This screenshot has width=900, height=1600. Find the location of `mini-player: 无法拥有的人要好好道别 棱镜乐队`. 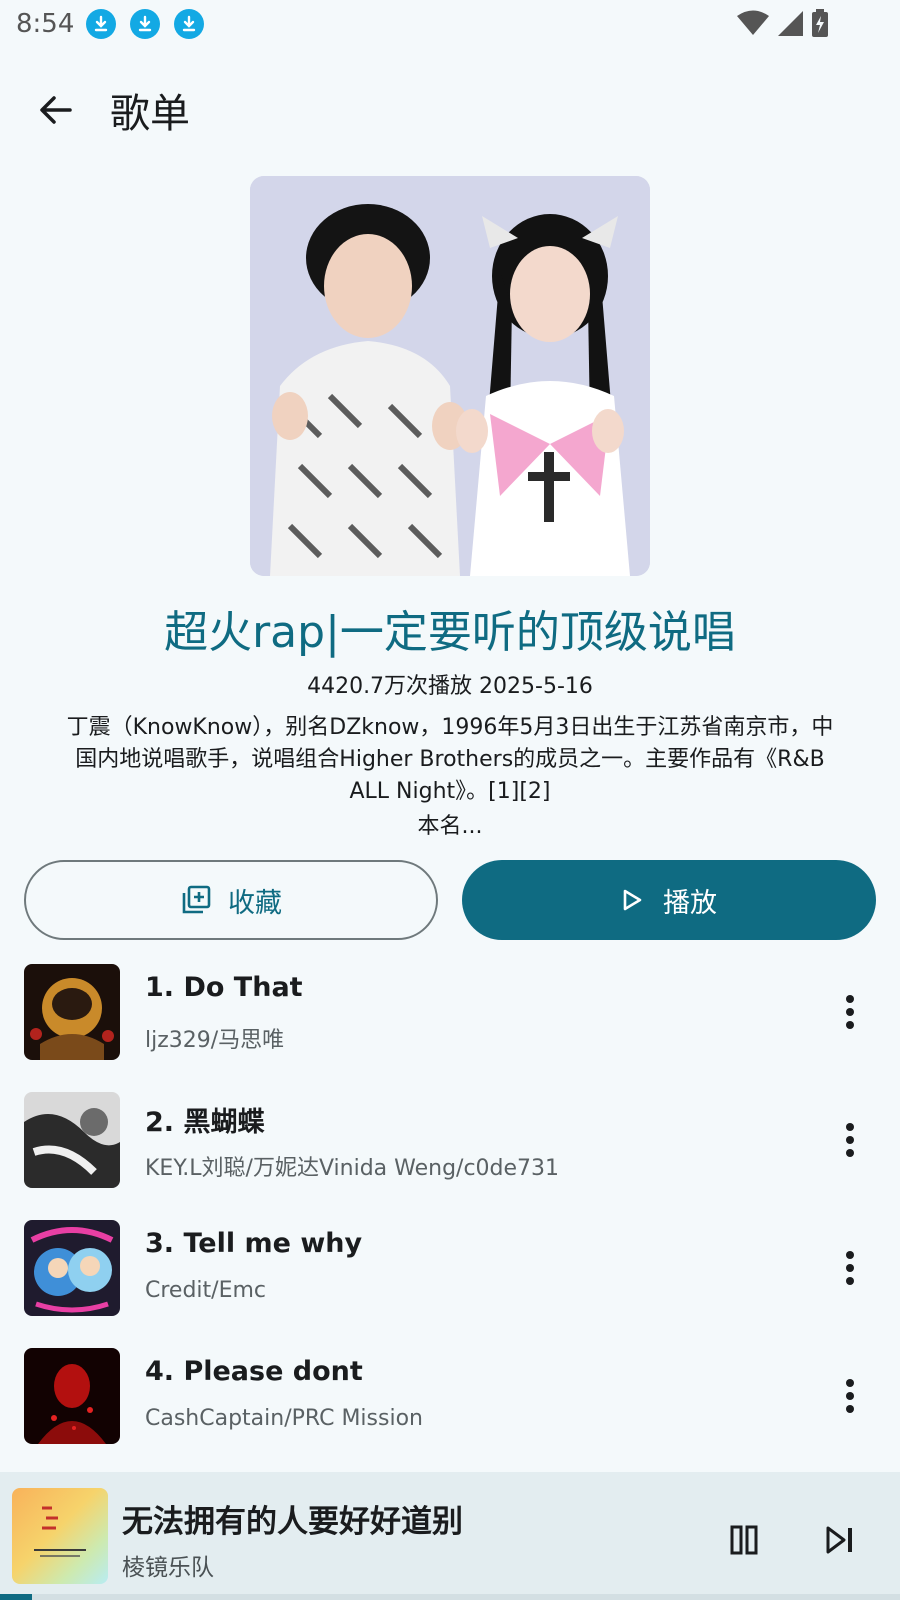

mini-player: 无法拥有的人要好好道别 棱镜乐队 is located at coordinates (450, 1536).